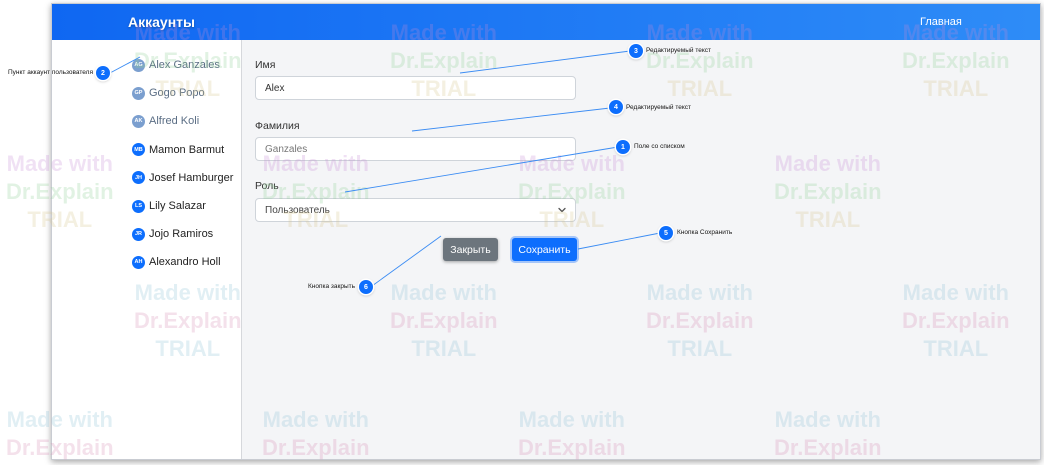 The height and width of the screenshot is (465, 1044). What do you see at coordinates (659, 146) in the screenshot?
I see `callout-label-1: Поле со списком` at bounding box center [659, 146].